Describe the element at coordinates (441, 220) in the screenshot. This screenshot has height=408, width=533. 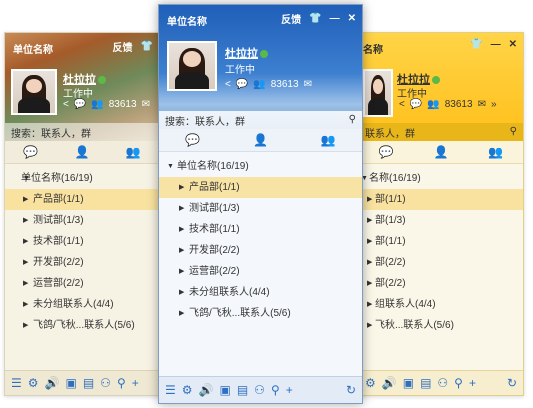
I see `tree-item: ▶ 部(1/3)` at that location.